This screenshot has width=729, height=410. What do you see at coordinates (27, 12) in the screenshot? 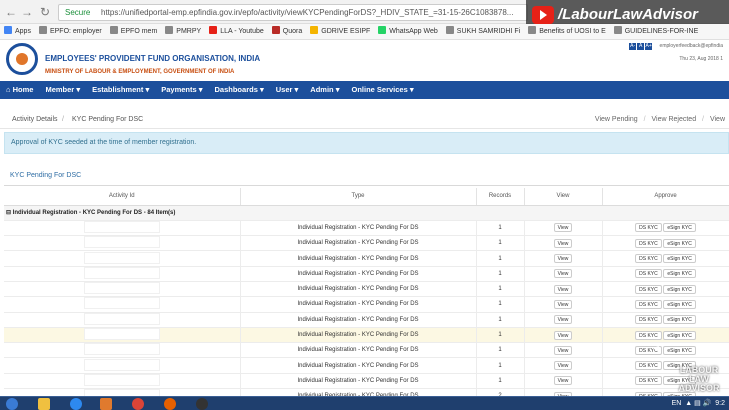
I see `forward-icon: →` at bounding box center [27, 12].